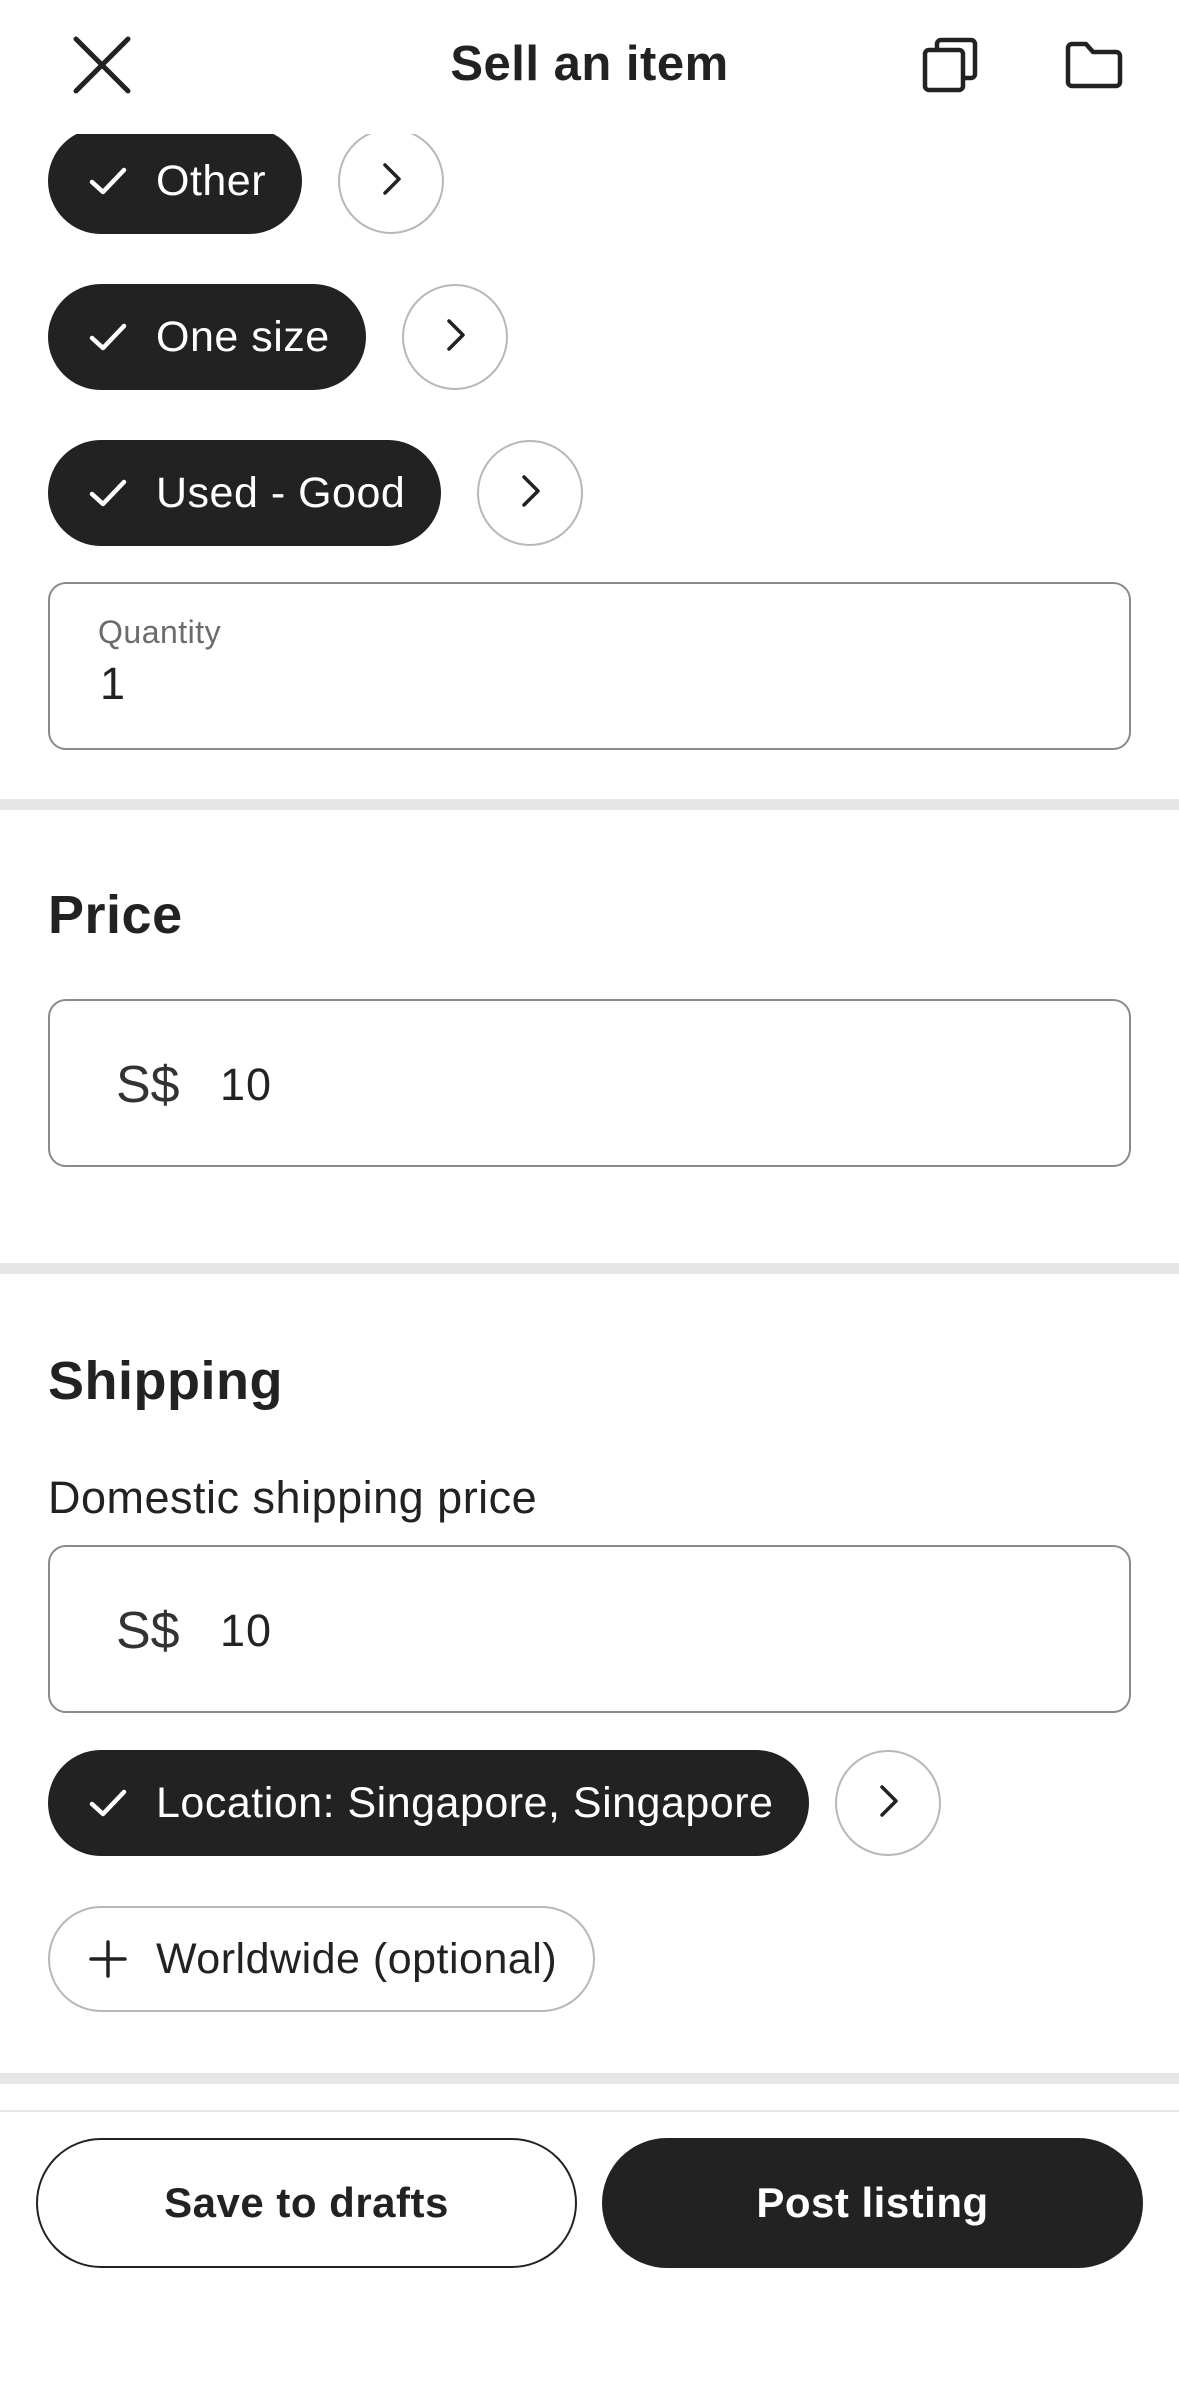 The height and width of the screenshot is (2396, 1179). What do you see at coordinates (357, 1958) in the screenshot?
I see `worldwide-chip-label: Worldwide (optional)` at bounding box center [357, 1958].